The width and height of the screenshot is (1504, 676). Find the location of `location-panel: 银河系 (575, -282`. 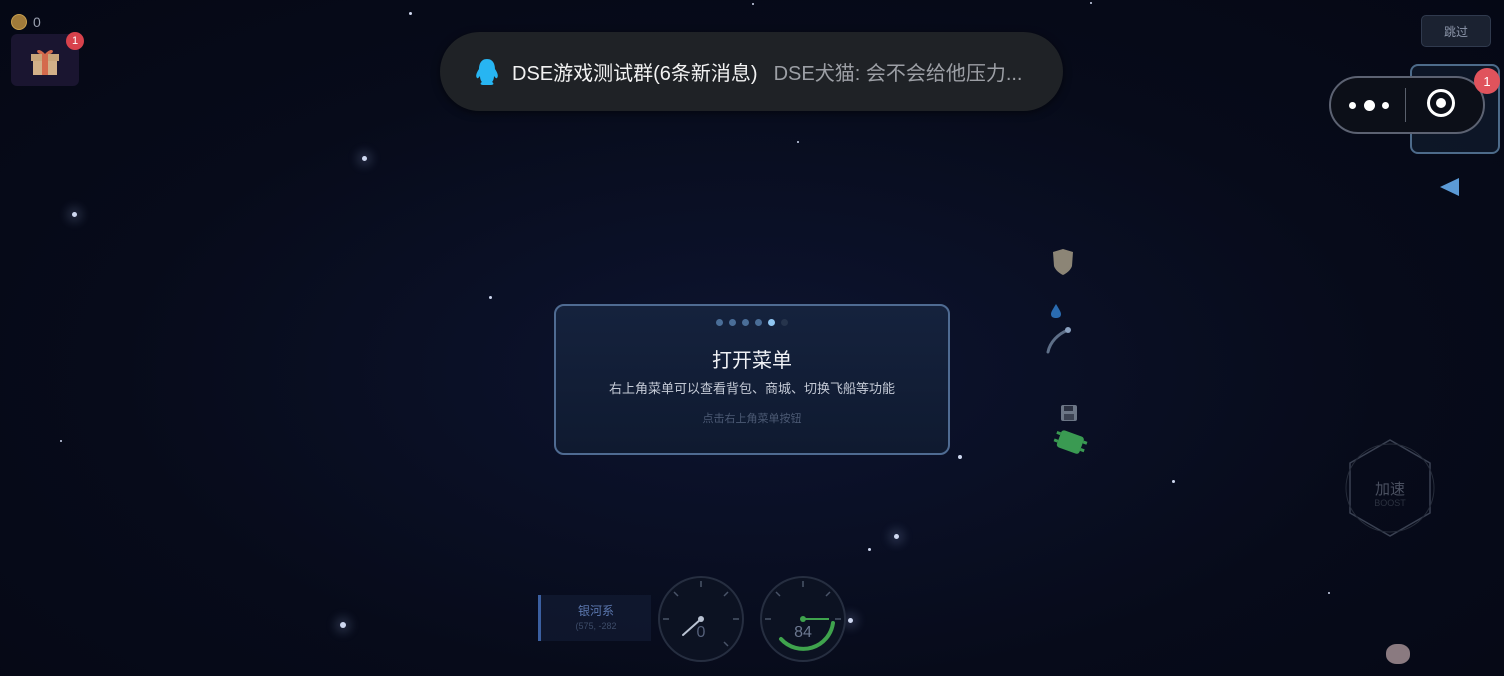

location-panel: 银河系 (575, -282 is located at coordinates (594, 618).